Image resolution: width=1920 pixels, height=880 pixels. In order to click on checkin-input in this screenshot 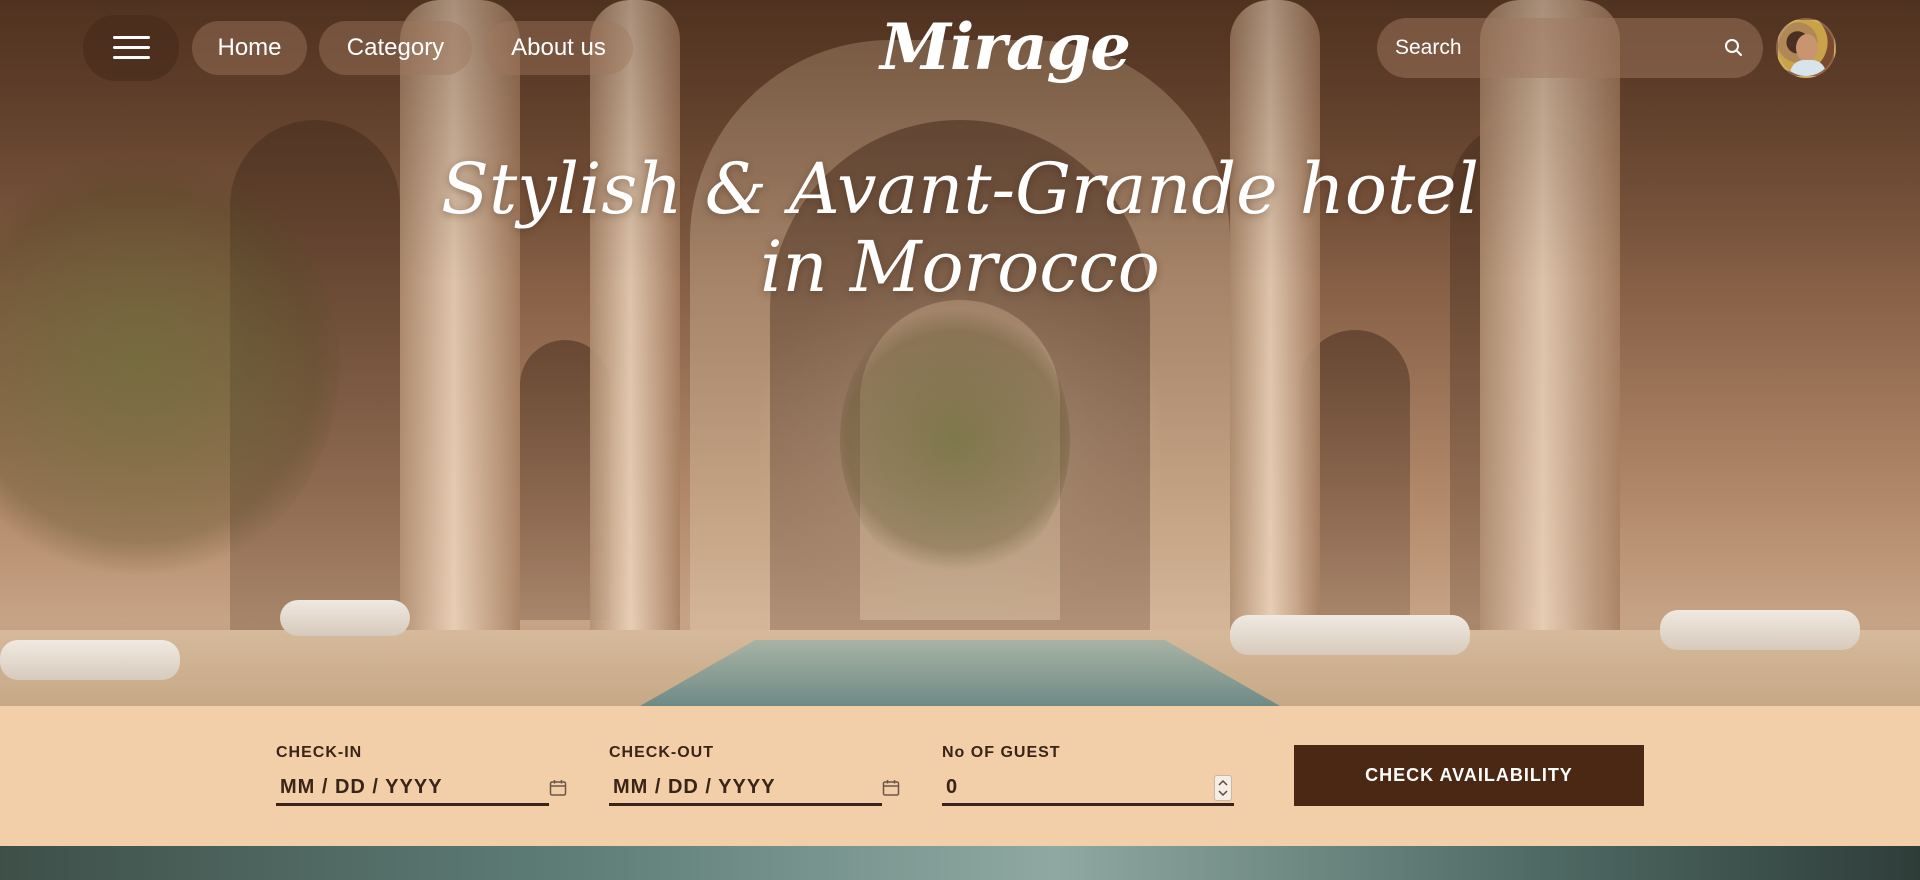, I will do `click(412, 787)`.